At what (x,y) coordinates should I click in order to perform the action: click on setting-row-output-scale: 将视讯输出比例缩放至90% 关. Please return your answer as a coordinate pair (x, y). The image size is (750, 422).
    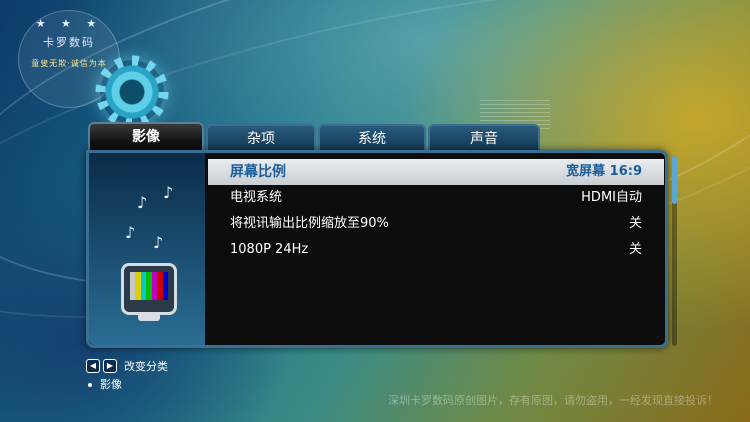
    Looking at the image, I should click on (436, 224).